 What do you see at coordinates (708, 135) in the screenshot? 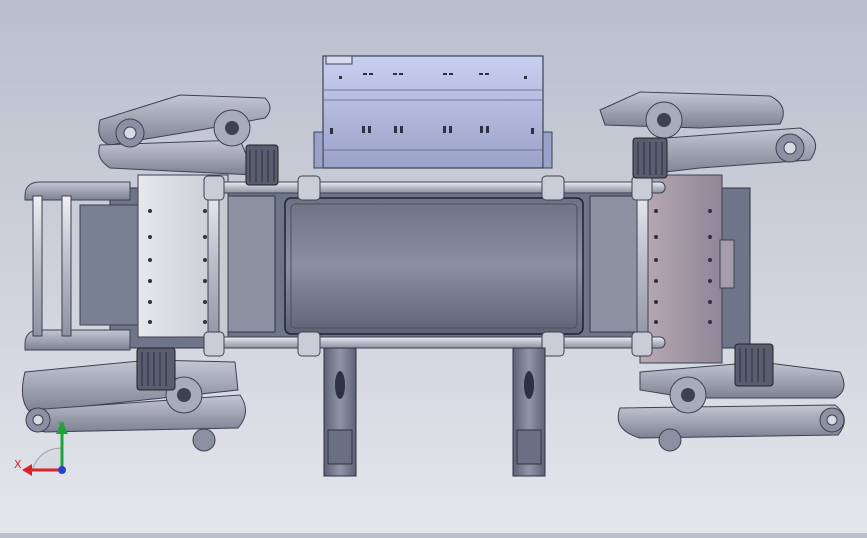
I see `leg-front-right` at bounding box center [708, 135].